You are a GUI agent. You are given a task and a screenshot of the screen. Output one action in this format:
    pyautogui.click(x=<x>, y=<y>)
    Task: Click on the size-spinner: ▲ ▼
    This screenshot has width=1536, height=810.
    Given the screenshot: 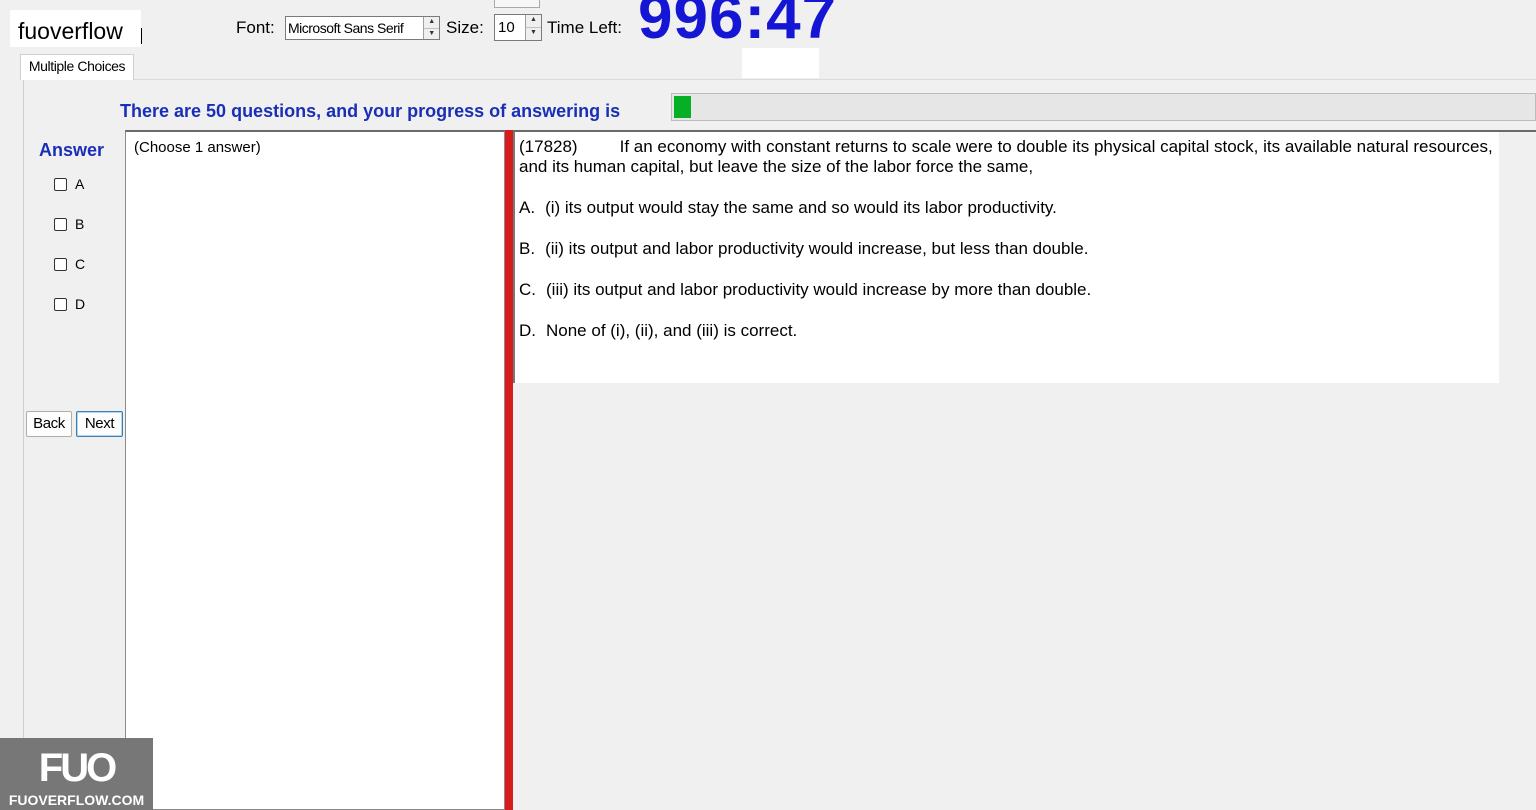 What is the action you would take?
    pyautogui.click(x=533, y=27)
    